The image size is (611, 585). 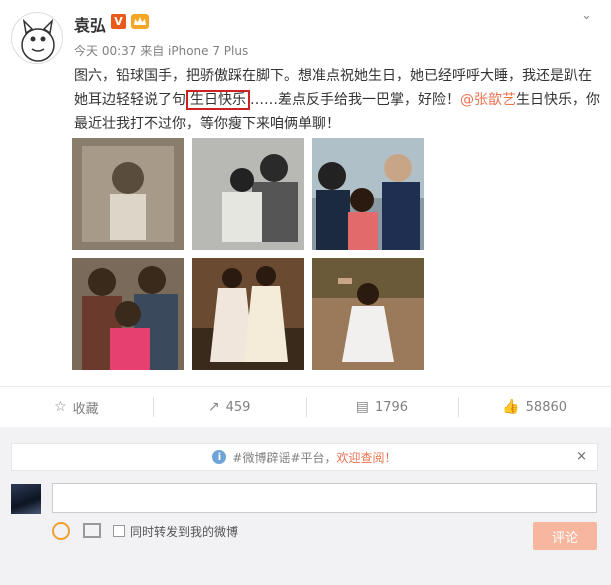 What do you see at coordinates (213, 407) in the screenshot?
I see `share-icon: ↗` at bounding box center [213, 407].